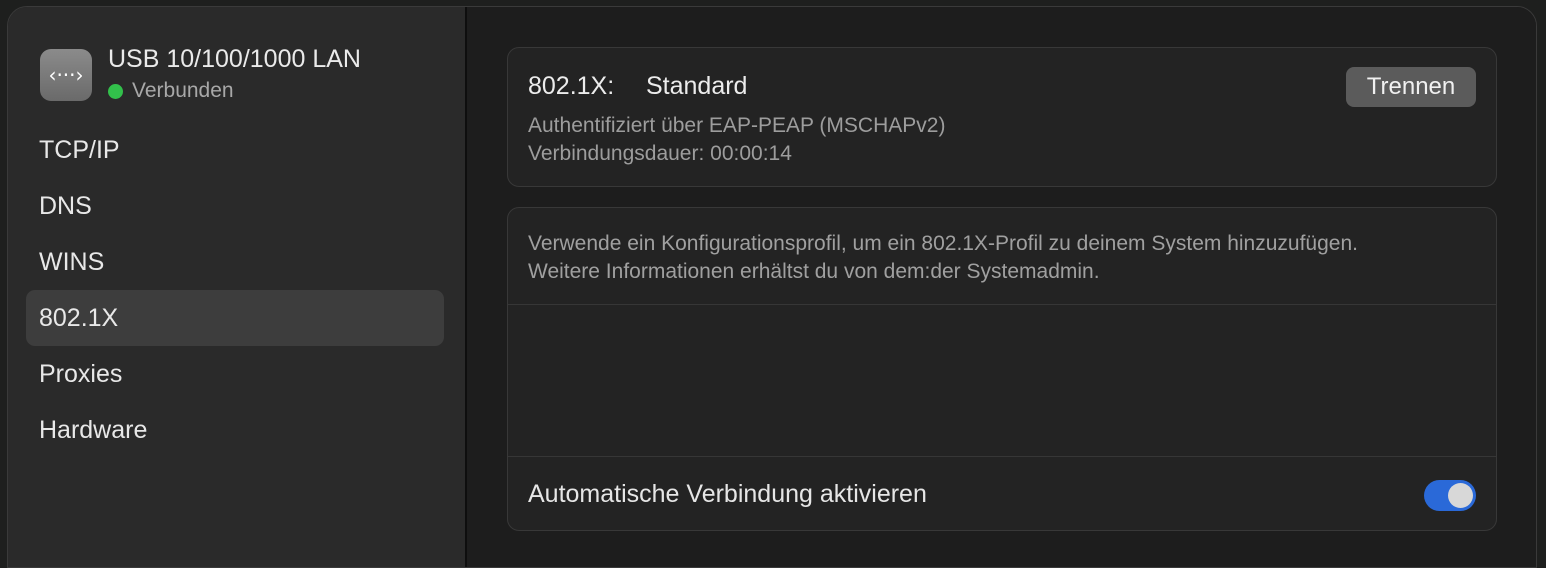 This screenshot has height=568, width=1546. What do you see at coordinates (234, 59) in the screenshot?
I see `device-name: USB 10/100/1000 LAN` at bounding box center [234, 59].